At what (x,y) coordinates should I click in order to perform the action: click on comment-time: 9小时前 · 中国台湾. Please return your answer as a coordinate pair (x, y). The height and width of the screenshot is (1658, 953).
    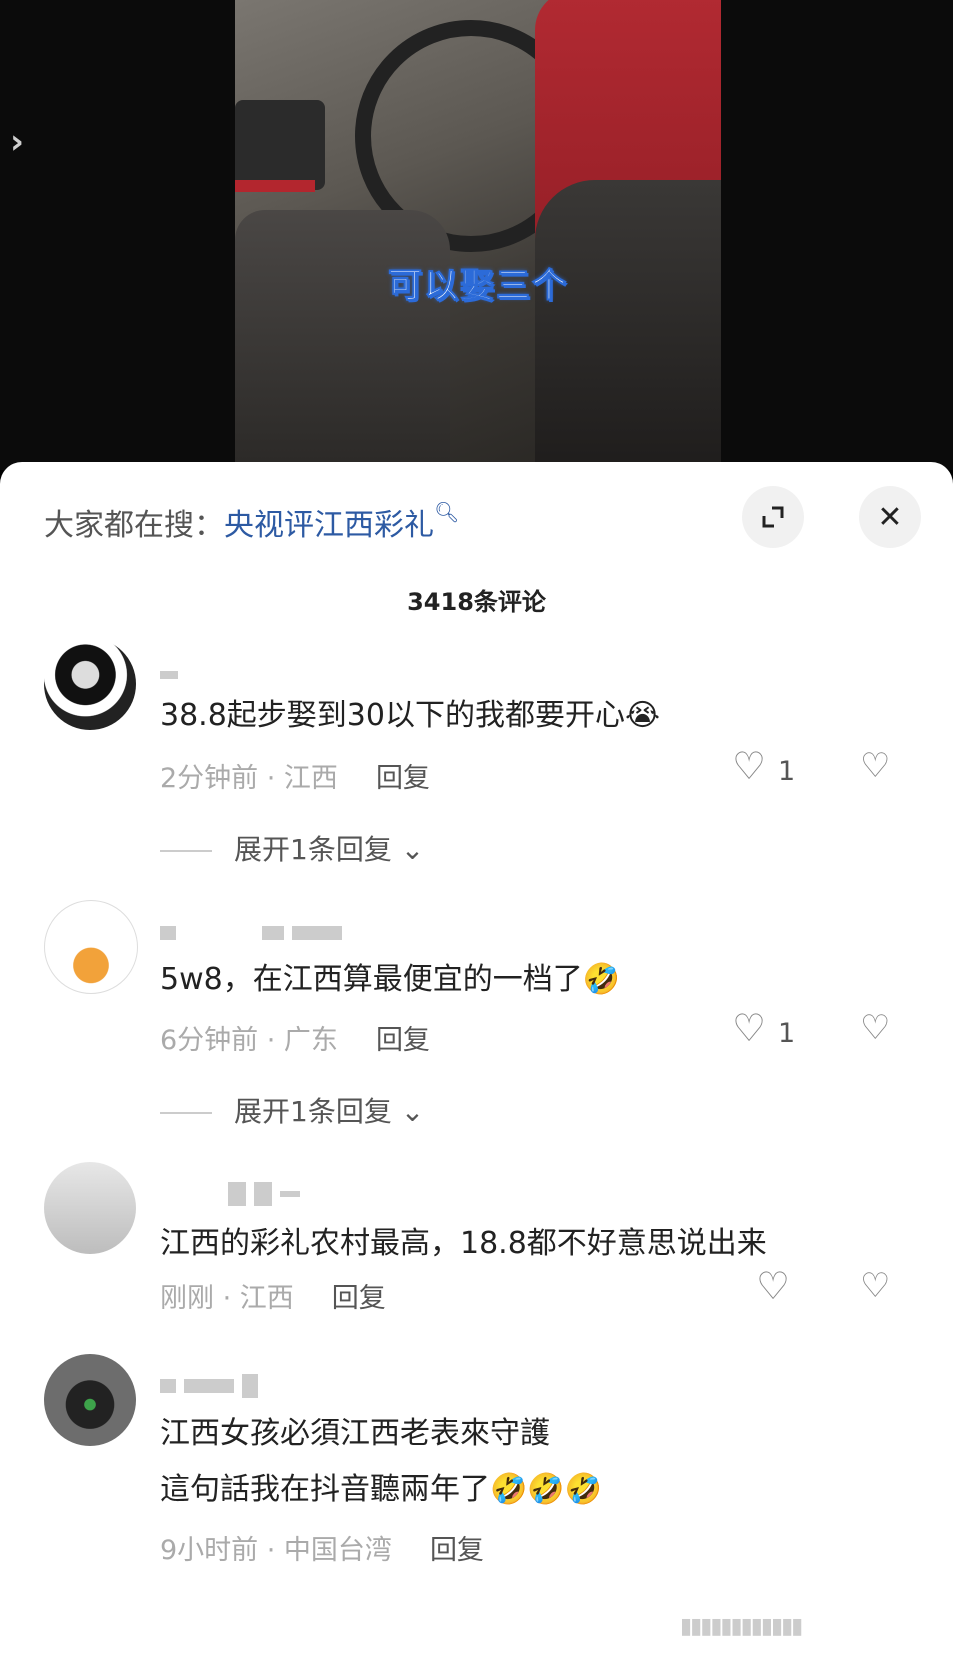
    Looking at the image, I should click on (276, 1550).